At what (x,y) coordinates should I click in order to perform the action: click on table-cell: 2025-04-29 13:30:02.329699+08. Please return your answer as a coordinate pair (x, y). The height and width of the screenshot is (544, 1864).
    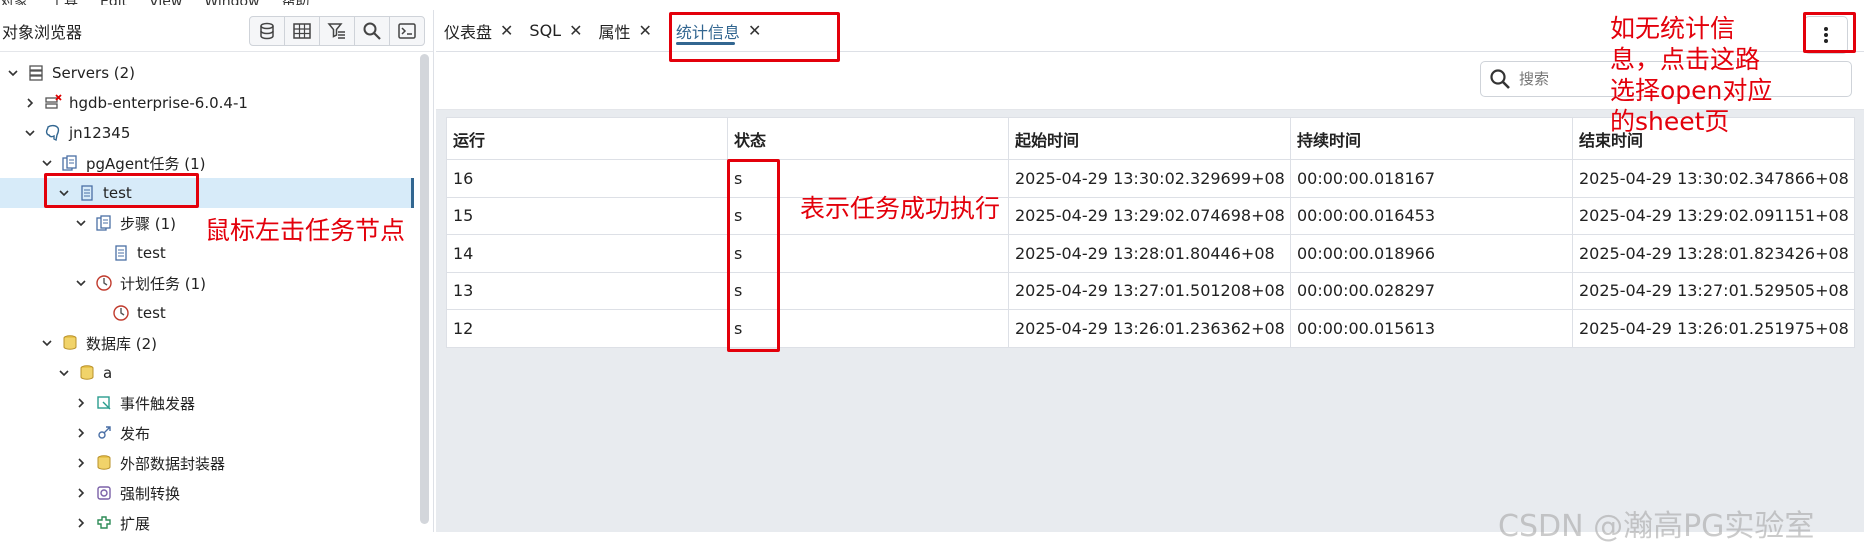
    Looking at the image, I should click on (1149, 178).